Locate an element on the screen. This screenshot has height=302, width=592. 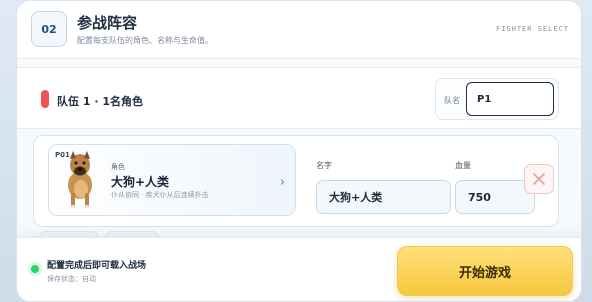
fighter-id: P01 is located at coordinates (62, 155).